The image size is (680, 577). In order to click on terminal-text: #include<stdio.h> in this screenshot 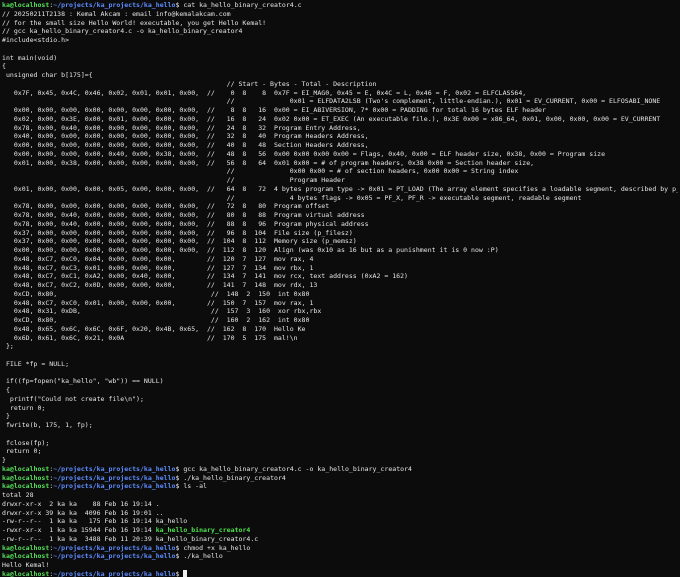, I will do `click(36, 40)`.